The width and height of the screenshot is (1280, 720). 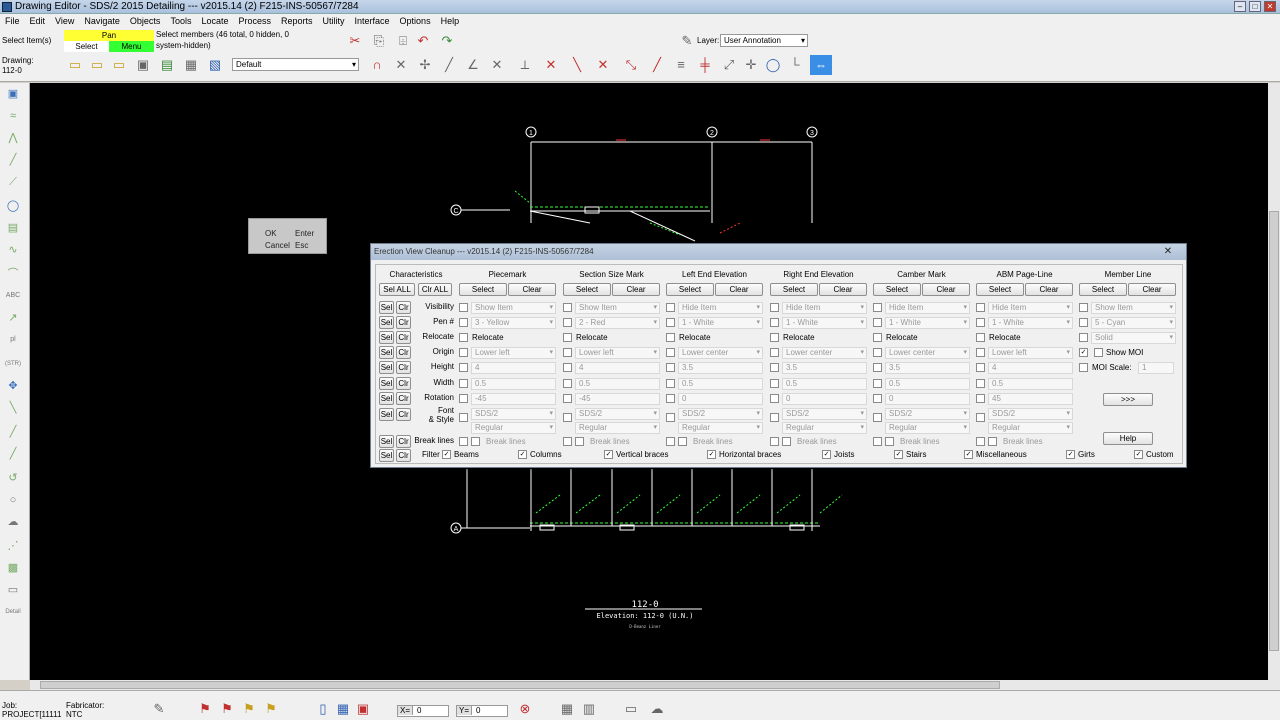 I want to click on y-coordinate: Y= 0, so click(x=482, y=711).